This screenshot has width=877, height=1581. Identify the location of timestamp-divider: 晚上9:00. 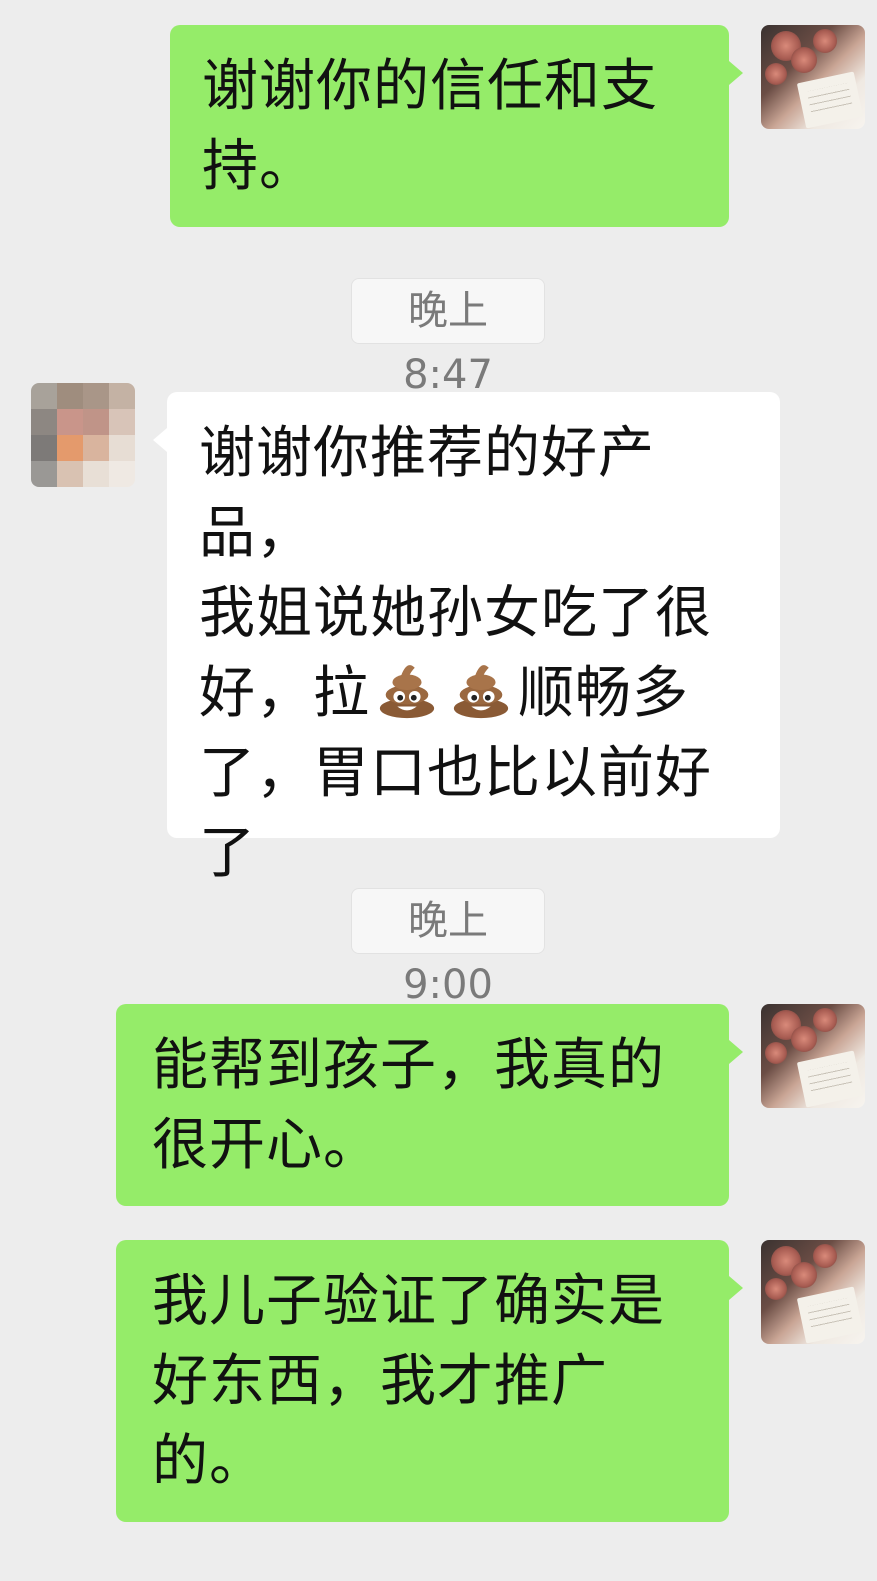
(448, 948).